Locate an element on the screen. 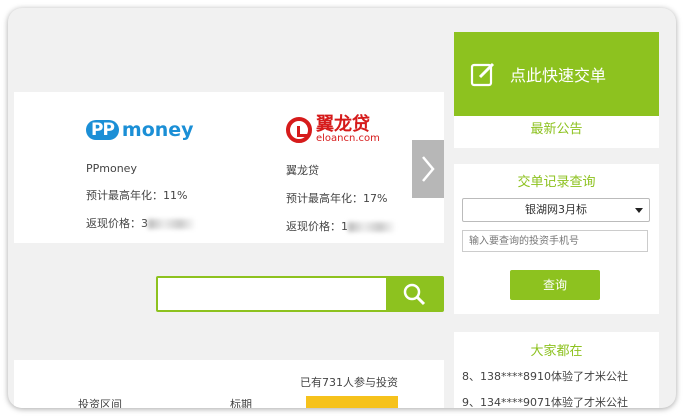  caret-down-icon is located at coordinates (639, 210).